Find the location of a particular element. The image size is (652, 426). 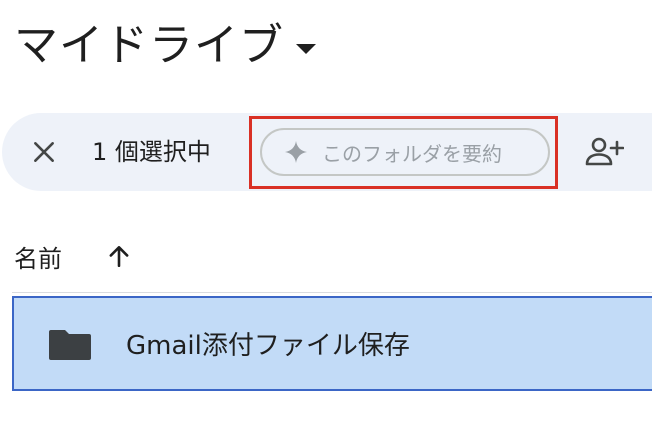

share-button is located at coordinates (604, 152).